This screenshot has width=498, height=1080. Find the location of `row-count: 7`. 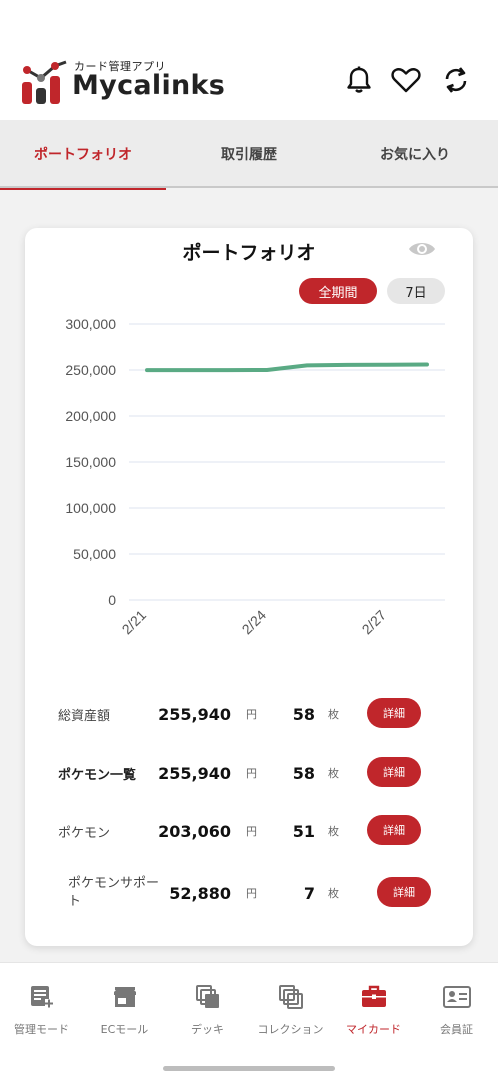

row-count: 7 is located at coordinates (309, 893).